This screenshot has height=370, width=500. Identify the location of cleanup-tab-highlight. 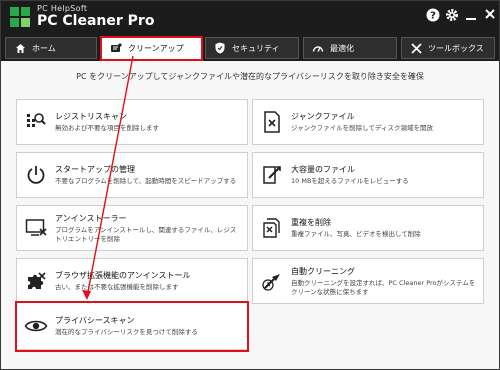
(151, 48).